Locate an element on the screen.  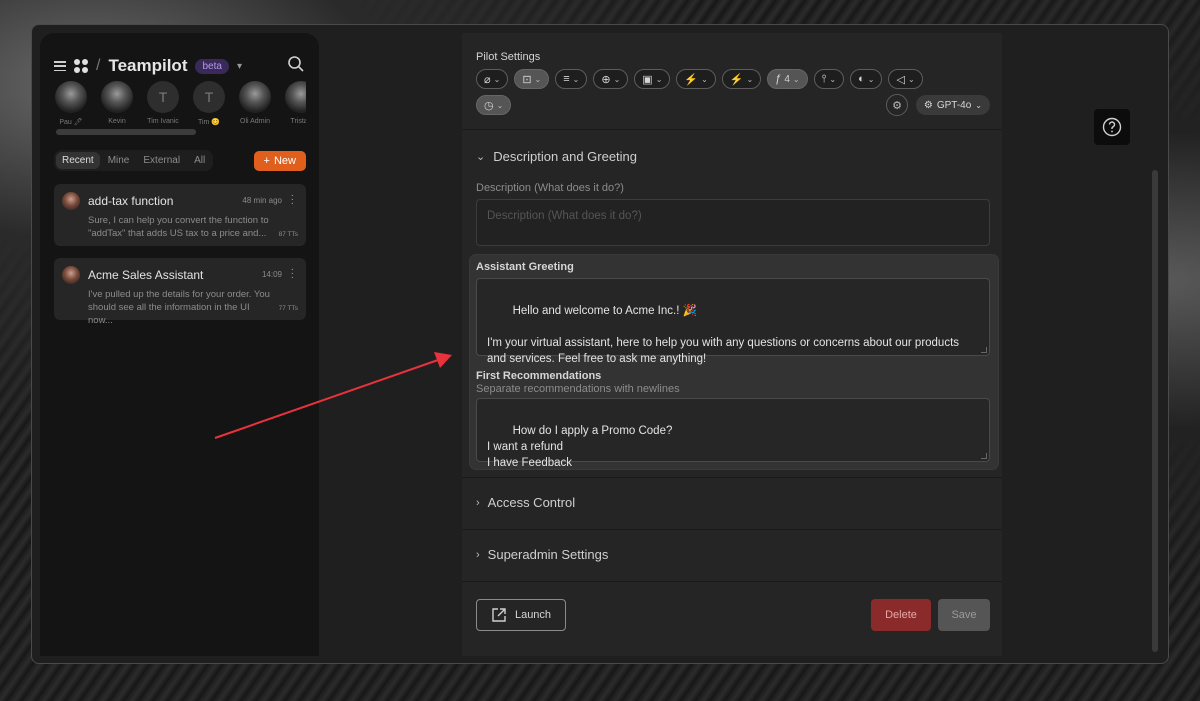
model-selector: ⚙ GPT-4o ⌄ is located at coordinates (952, 105).